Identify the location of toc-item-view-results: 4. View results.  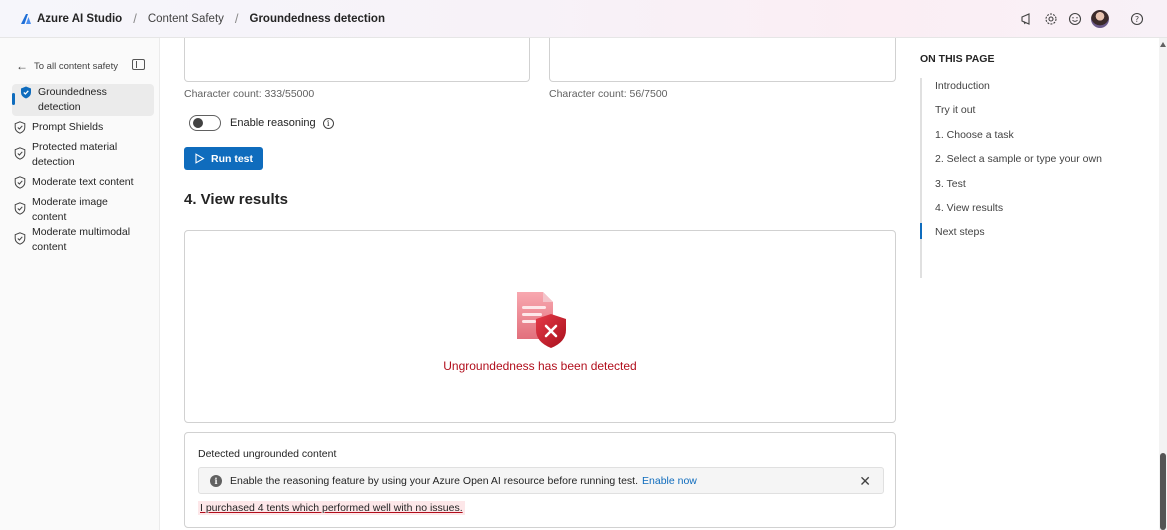
(969, 208).